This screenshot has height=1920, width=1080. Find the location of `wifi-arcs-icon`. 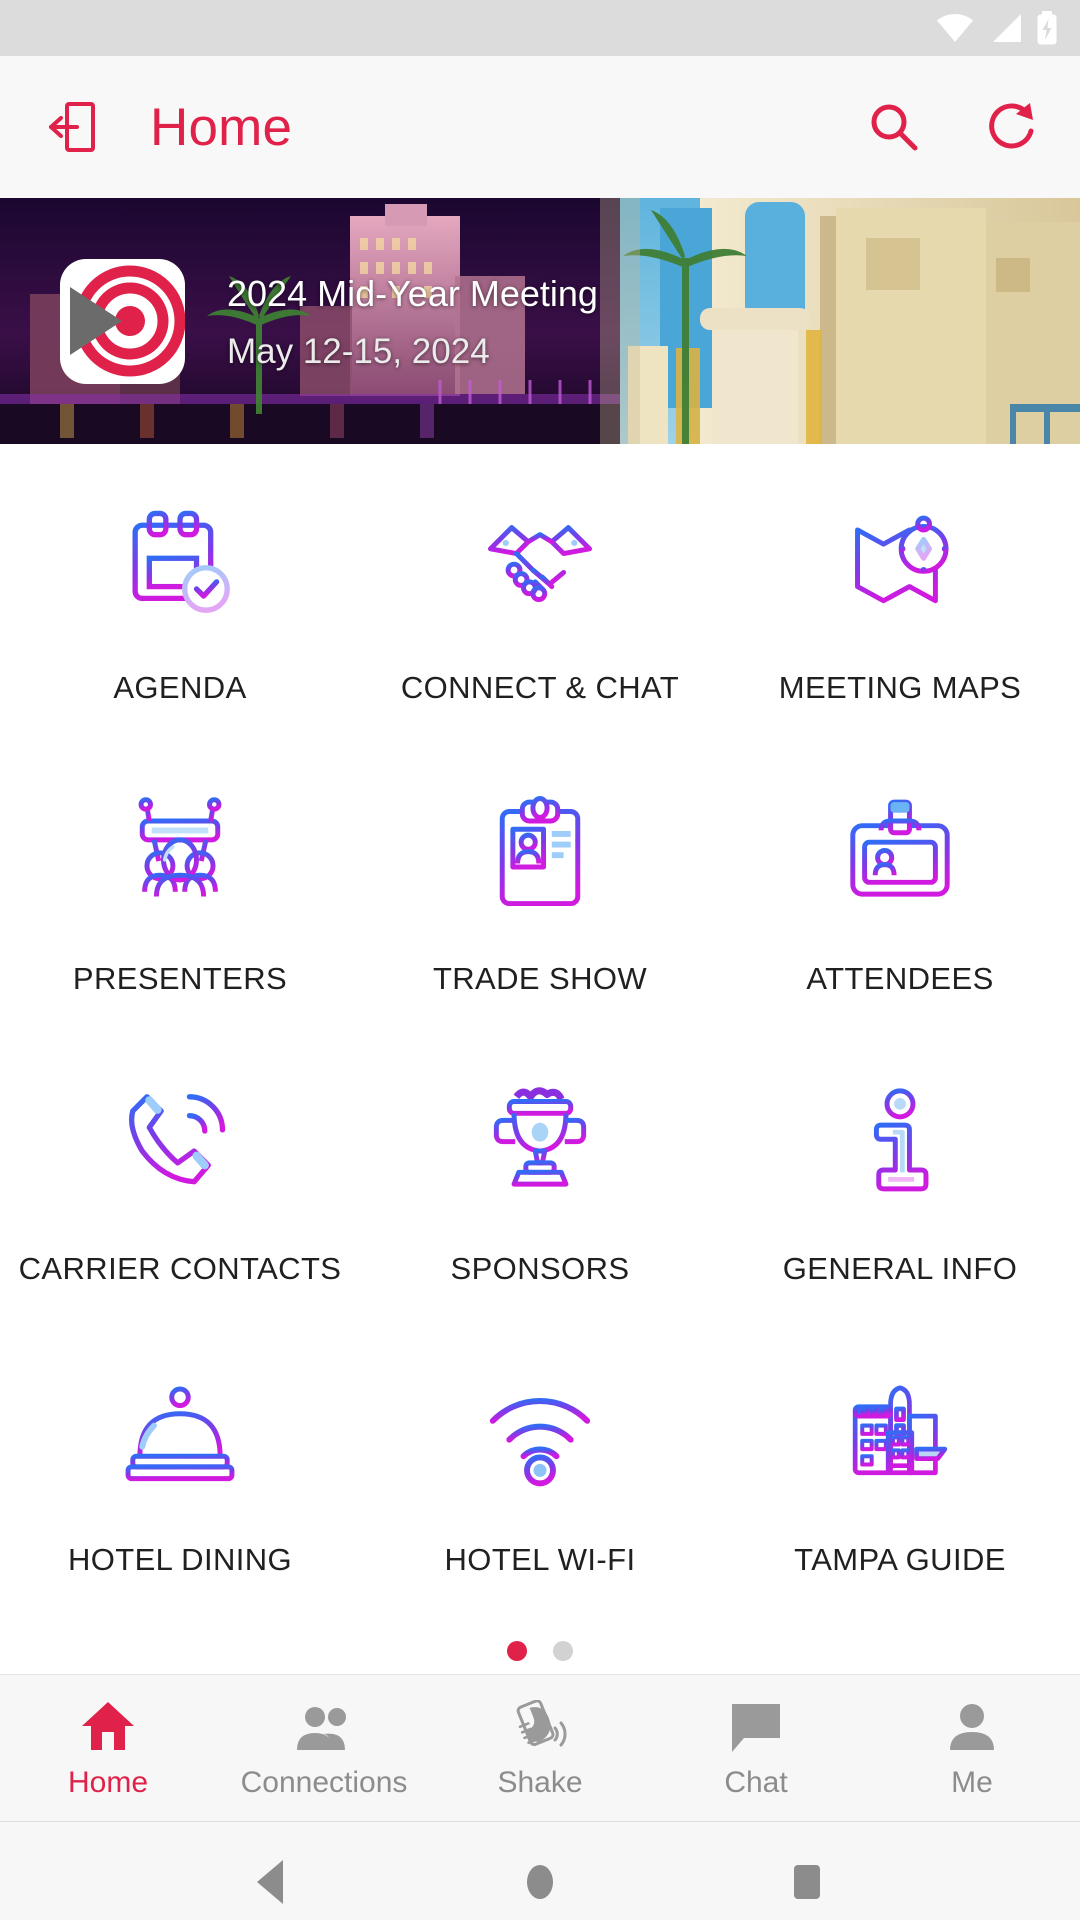

wifi-arcs-icon is located at coordinates (540, 1435).